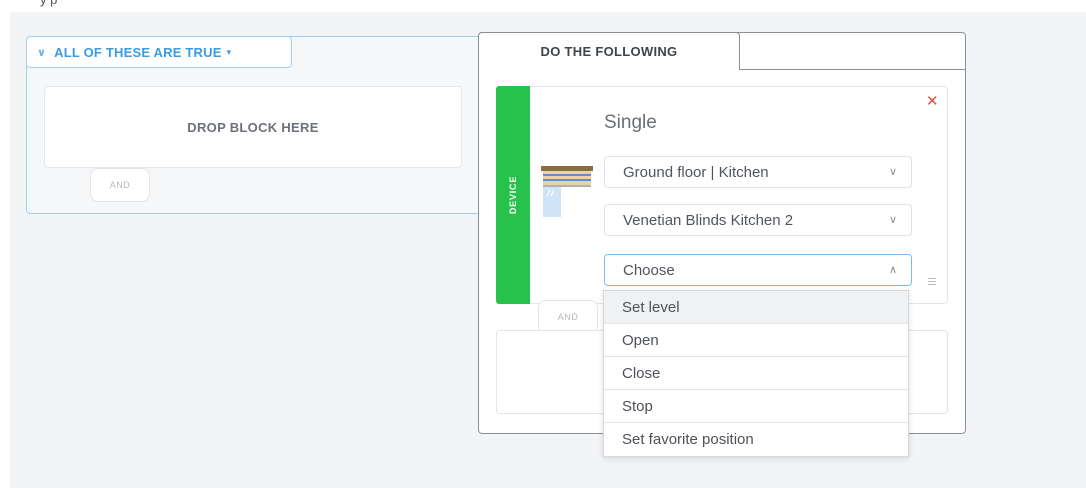 The image size is (1086, 488). I want to click on action-tab-label: DO THE FOLLOWING, so click(609, 51).